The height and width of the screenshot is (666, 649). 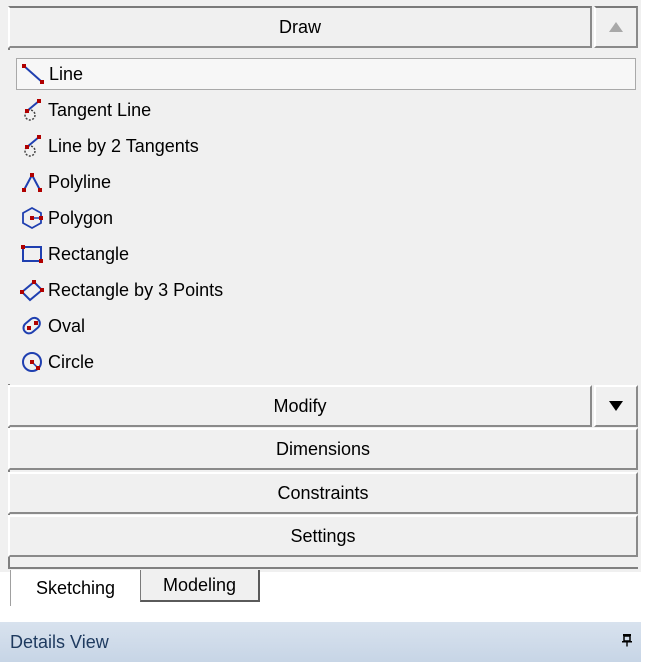 I want to click on details-view-header: Details View, so click(x=320, y=642).